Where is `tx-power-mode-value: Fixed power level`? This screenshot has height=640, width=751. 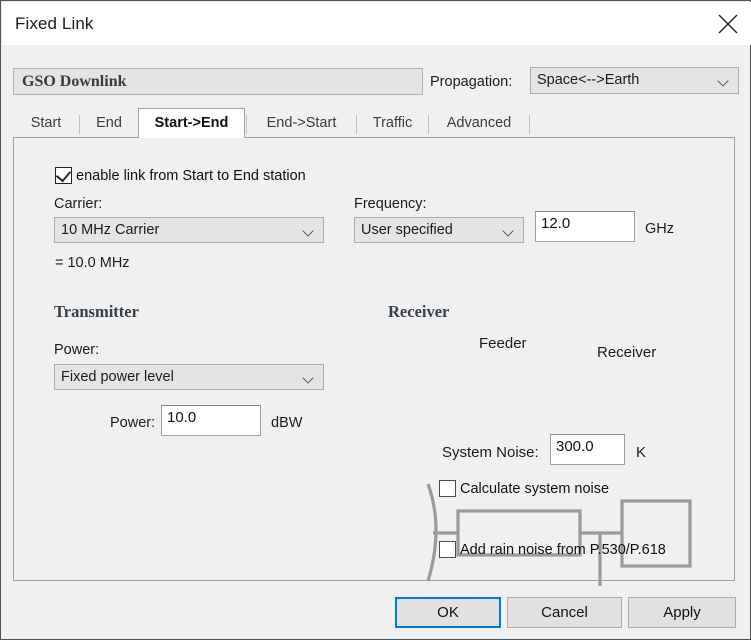 tx-power-mode-value: Fixed power level is located at coordinates (117, 377).